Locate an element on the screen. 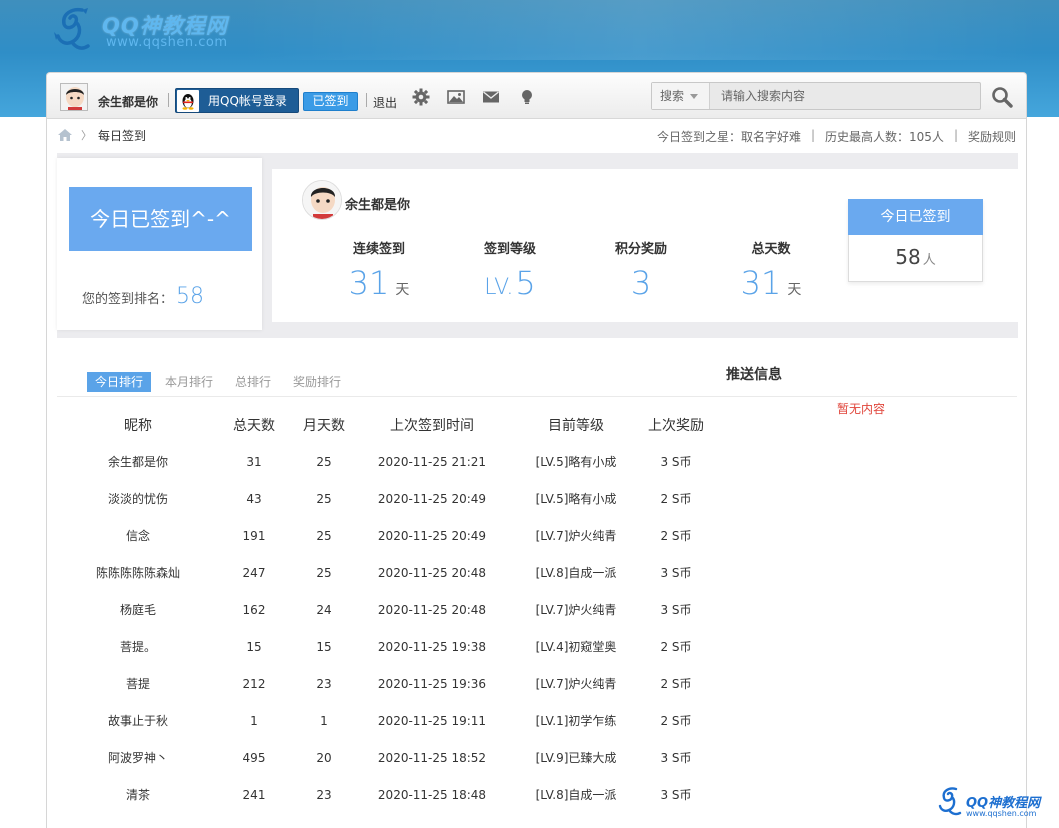 The image size is (1059, 828). cell-month-days: 15 is located at coordinates (324, 646).